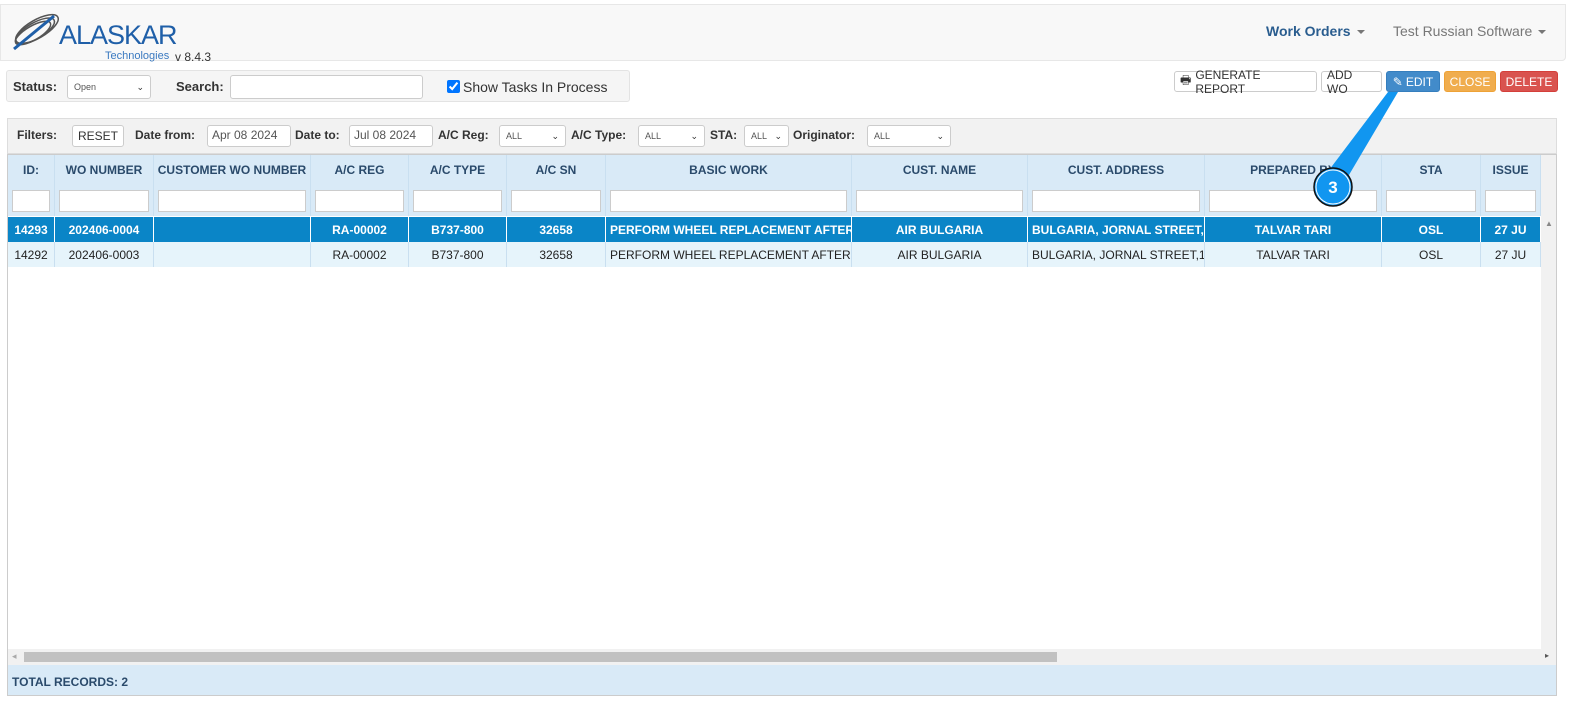  I want to click on column-header-ac-sn: A/C SN, so click(556, 170).